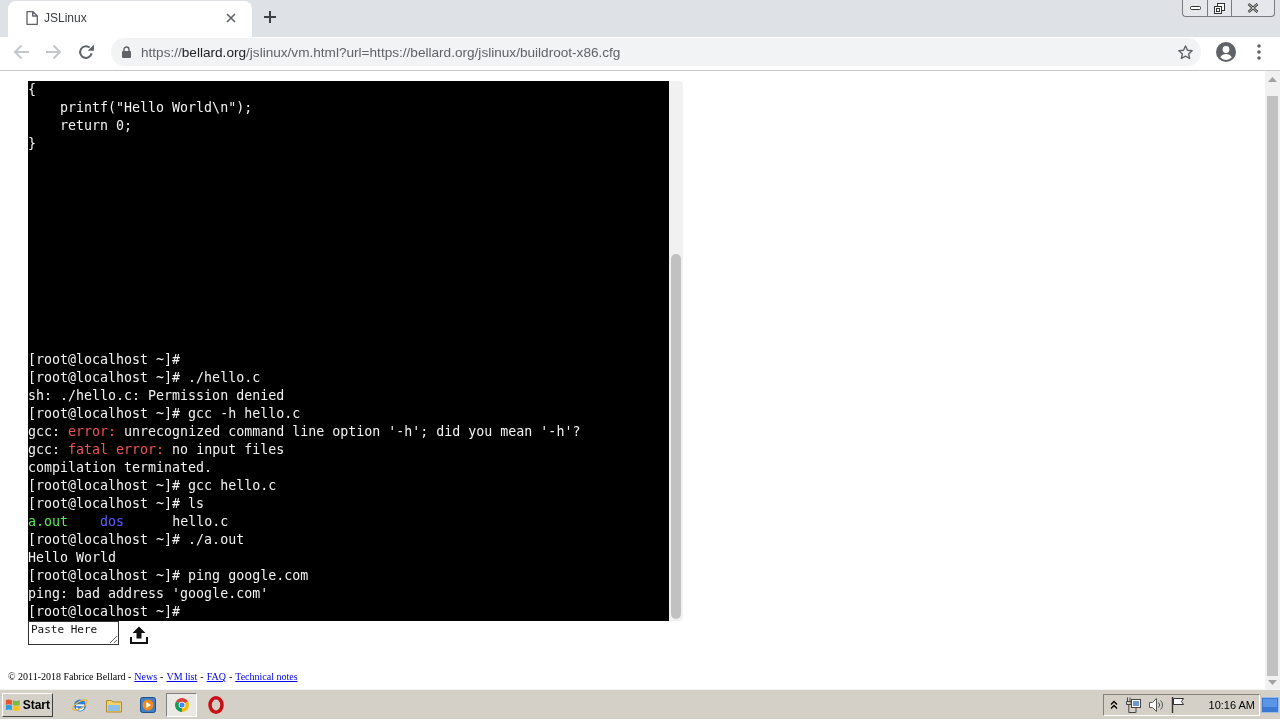 The image size is (1280, 720). What do you see at coordinates (1114, 704) in the screenshot?
I see `chevron-up-icon` at bounding box center [1114, 704].